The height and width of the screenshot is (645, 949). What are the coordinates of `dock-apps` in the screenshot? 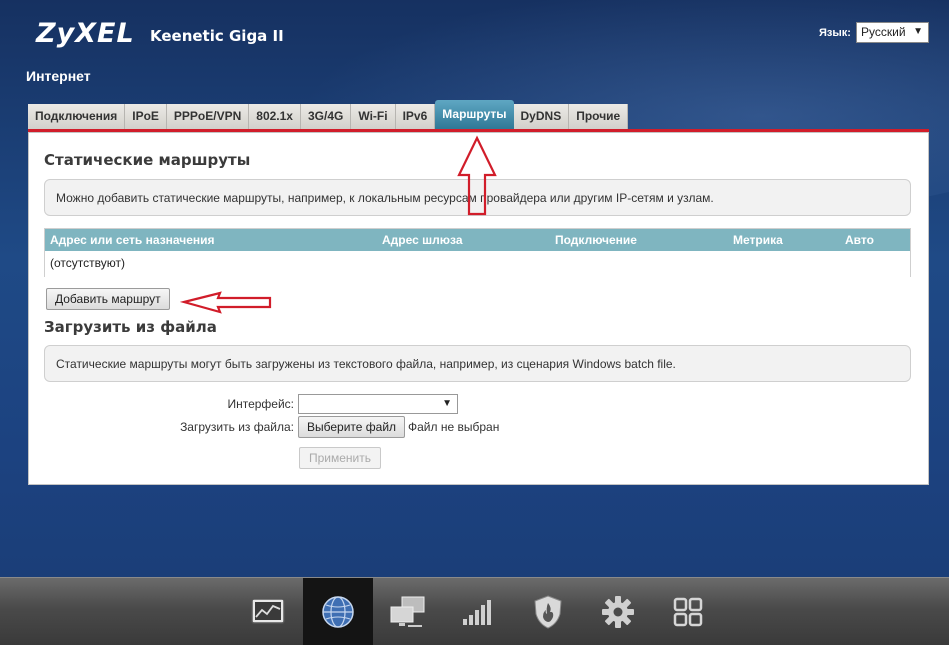 It's located at (688, 611).